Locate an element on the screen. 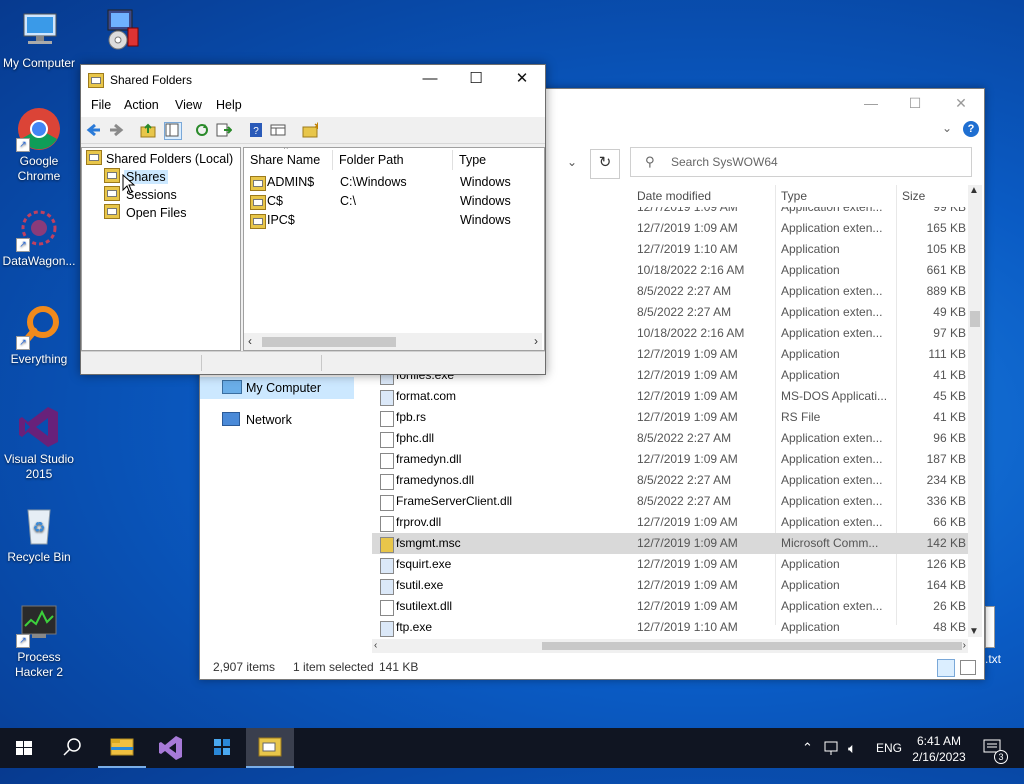 Image resolution: width=1024 pixels, height=784 pixels. computer-icon is located at coordinates (39, 31).